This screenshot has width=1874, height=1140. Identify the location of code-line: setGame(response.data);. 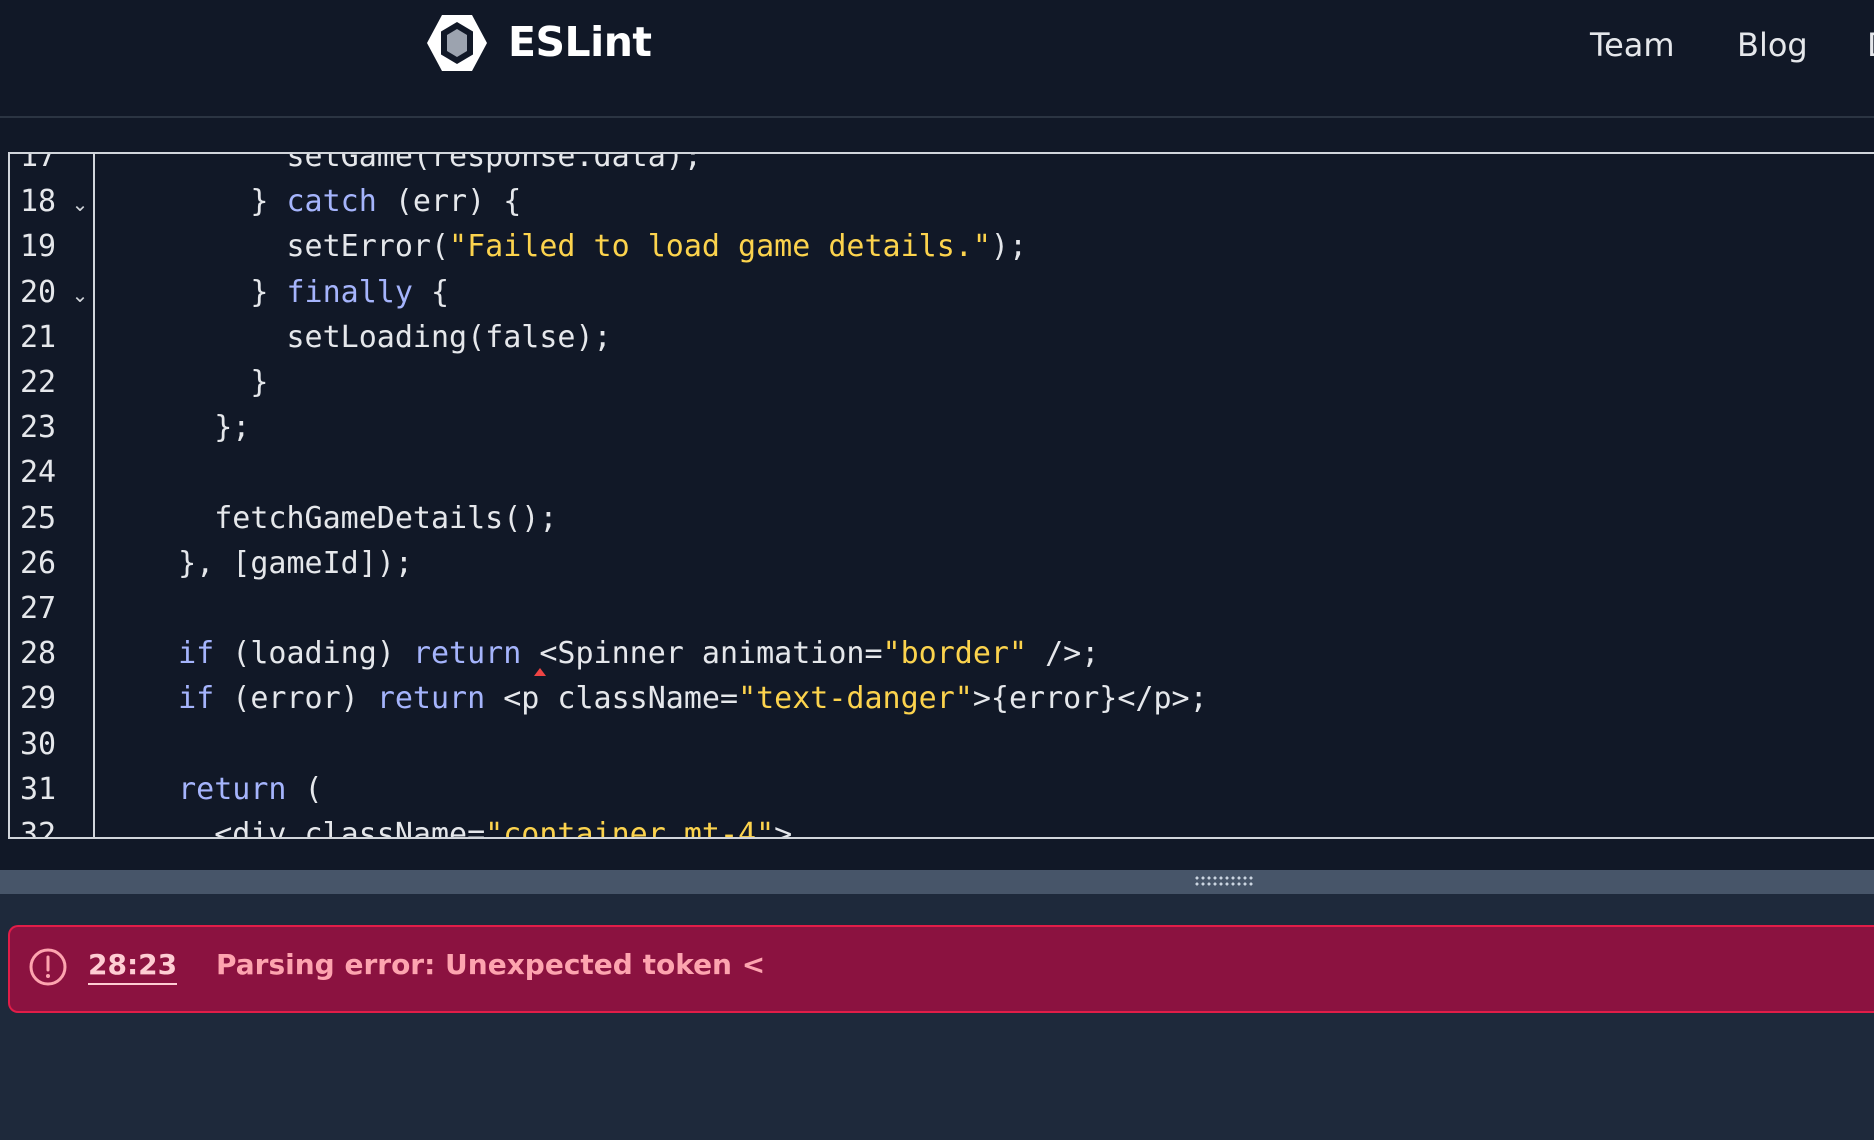
(422, 165).